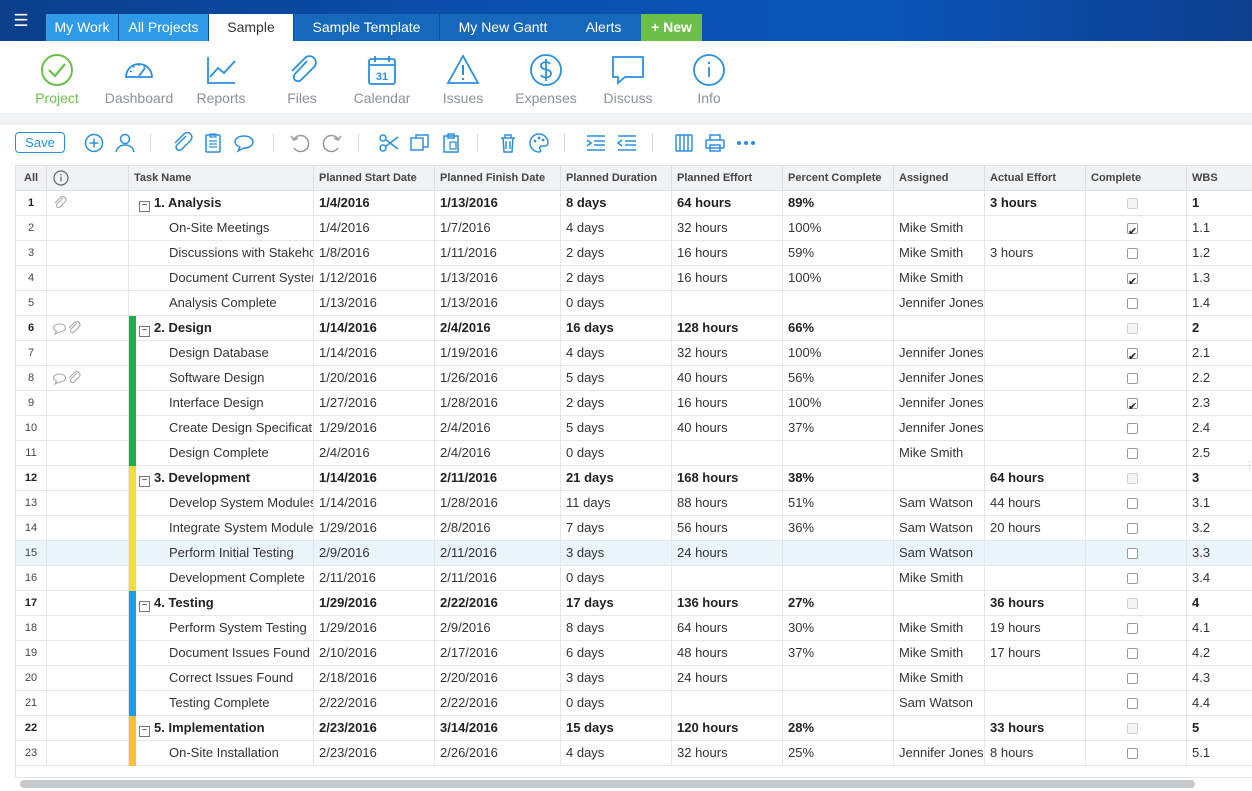 This screenshot has height=791, width=1252. Describe the element at coordinates (31, 578) in the screenshot. I see `row-number: 16` at that location.